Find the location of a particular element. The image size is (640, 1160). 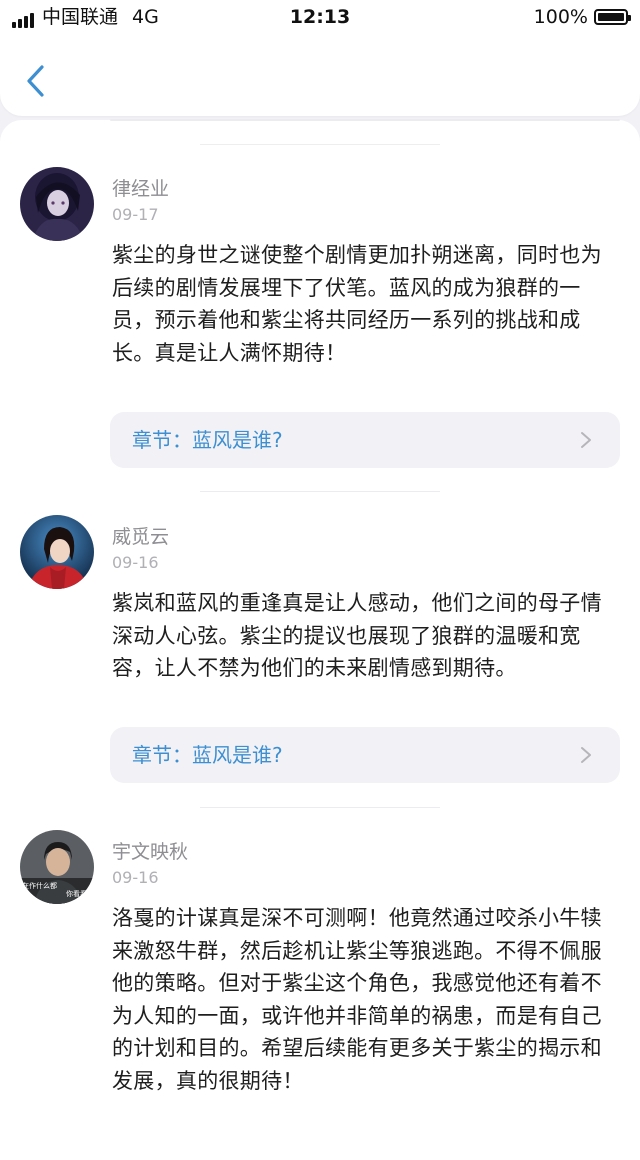

chevron-left-icon is located at coordinates (35, 81).